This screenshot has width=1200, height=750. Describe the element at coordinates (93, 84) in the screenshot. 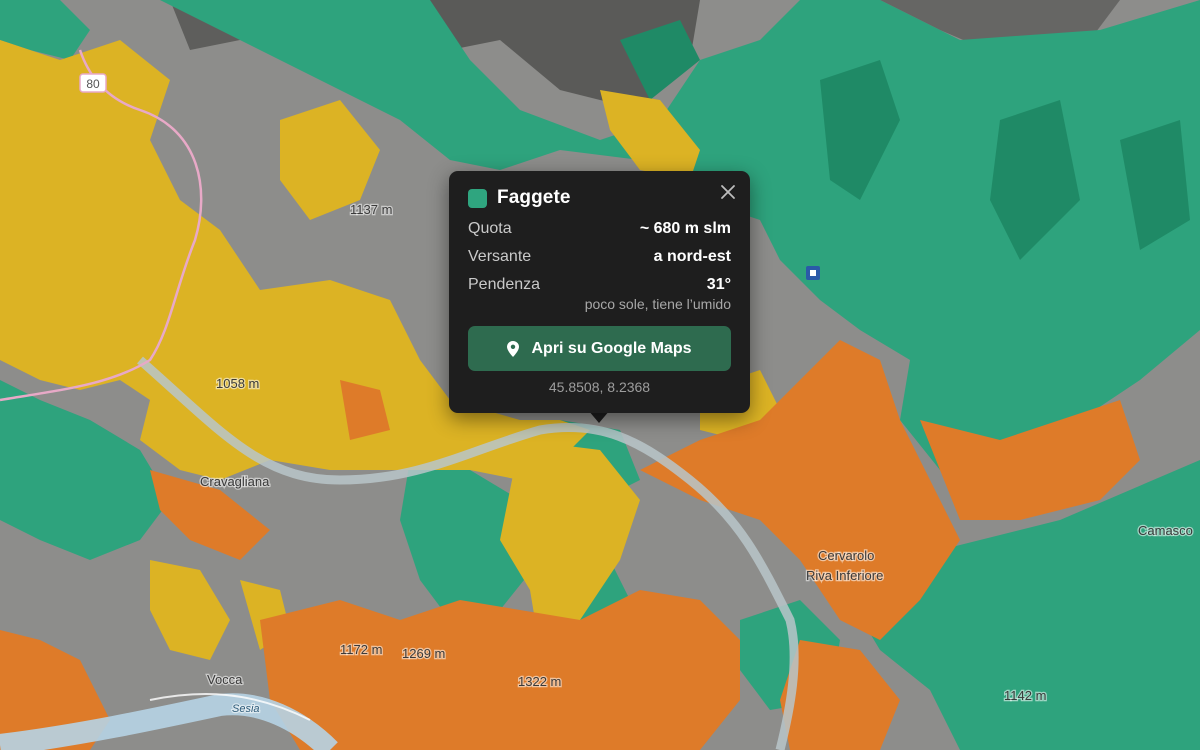

I see `road-number: 80` at that location.